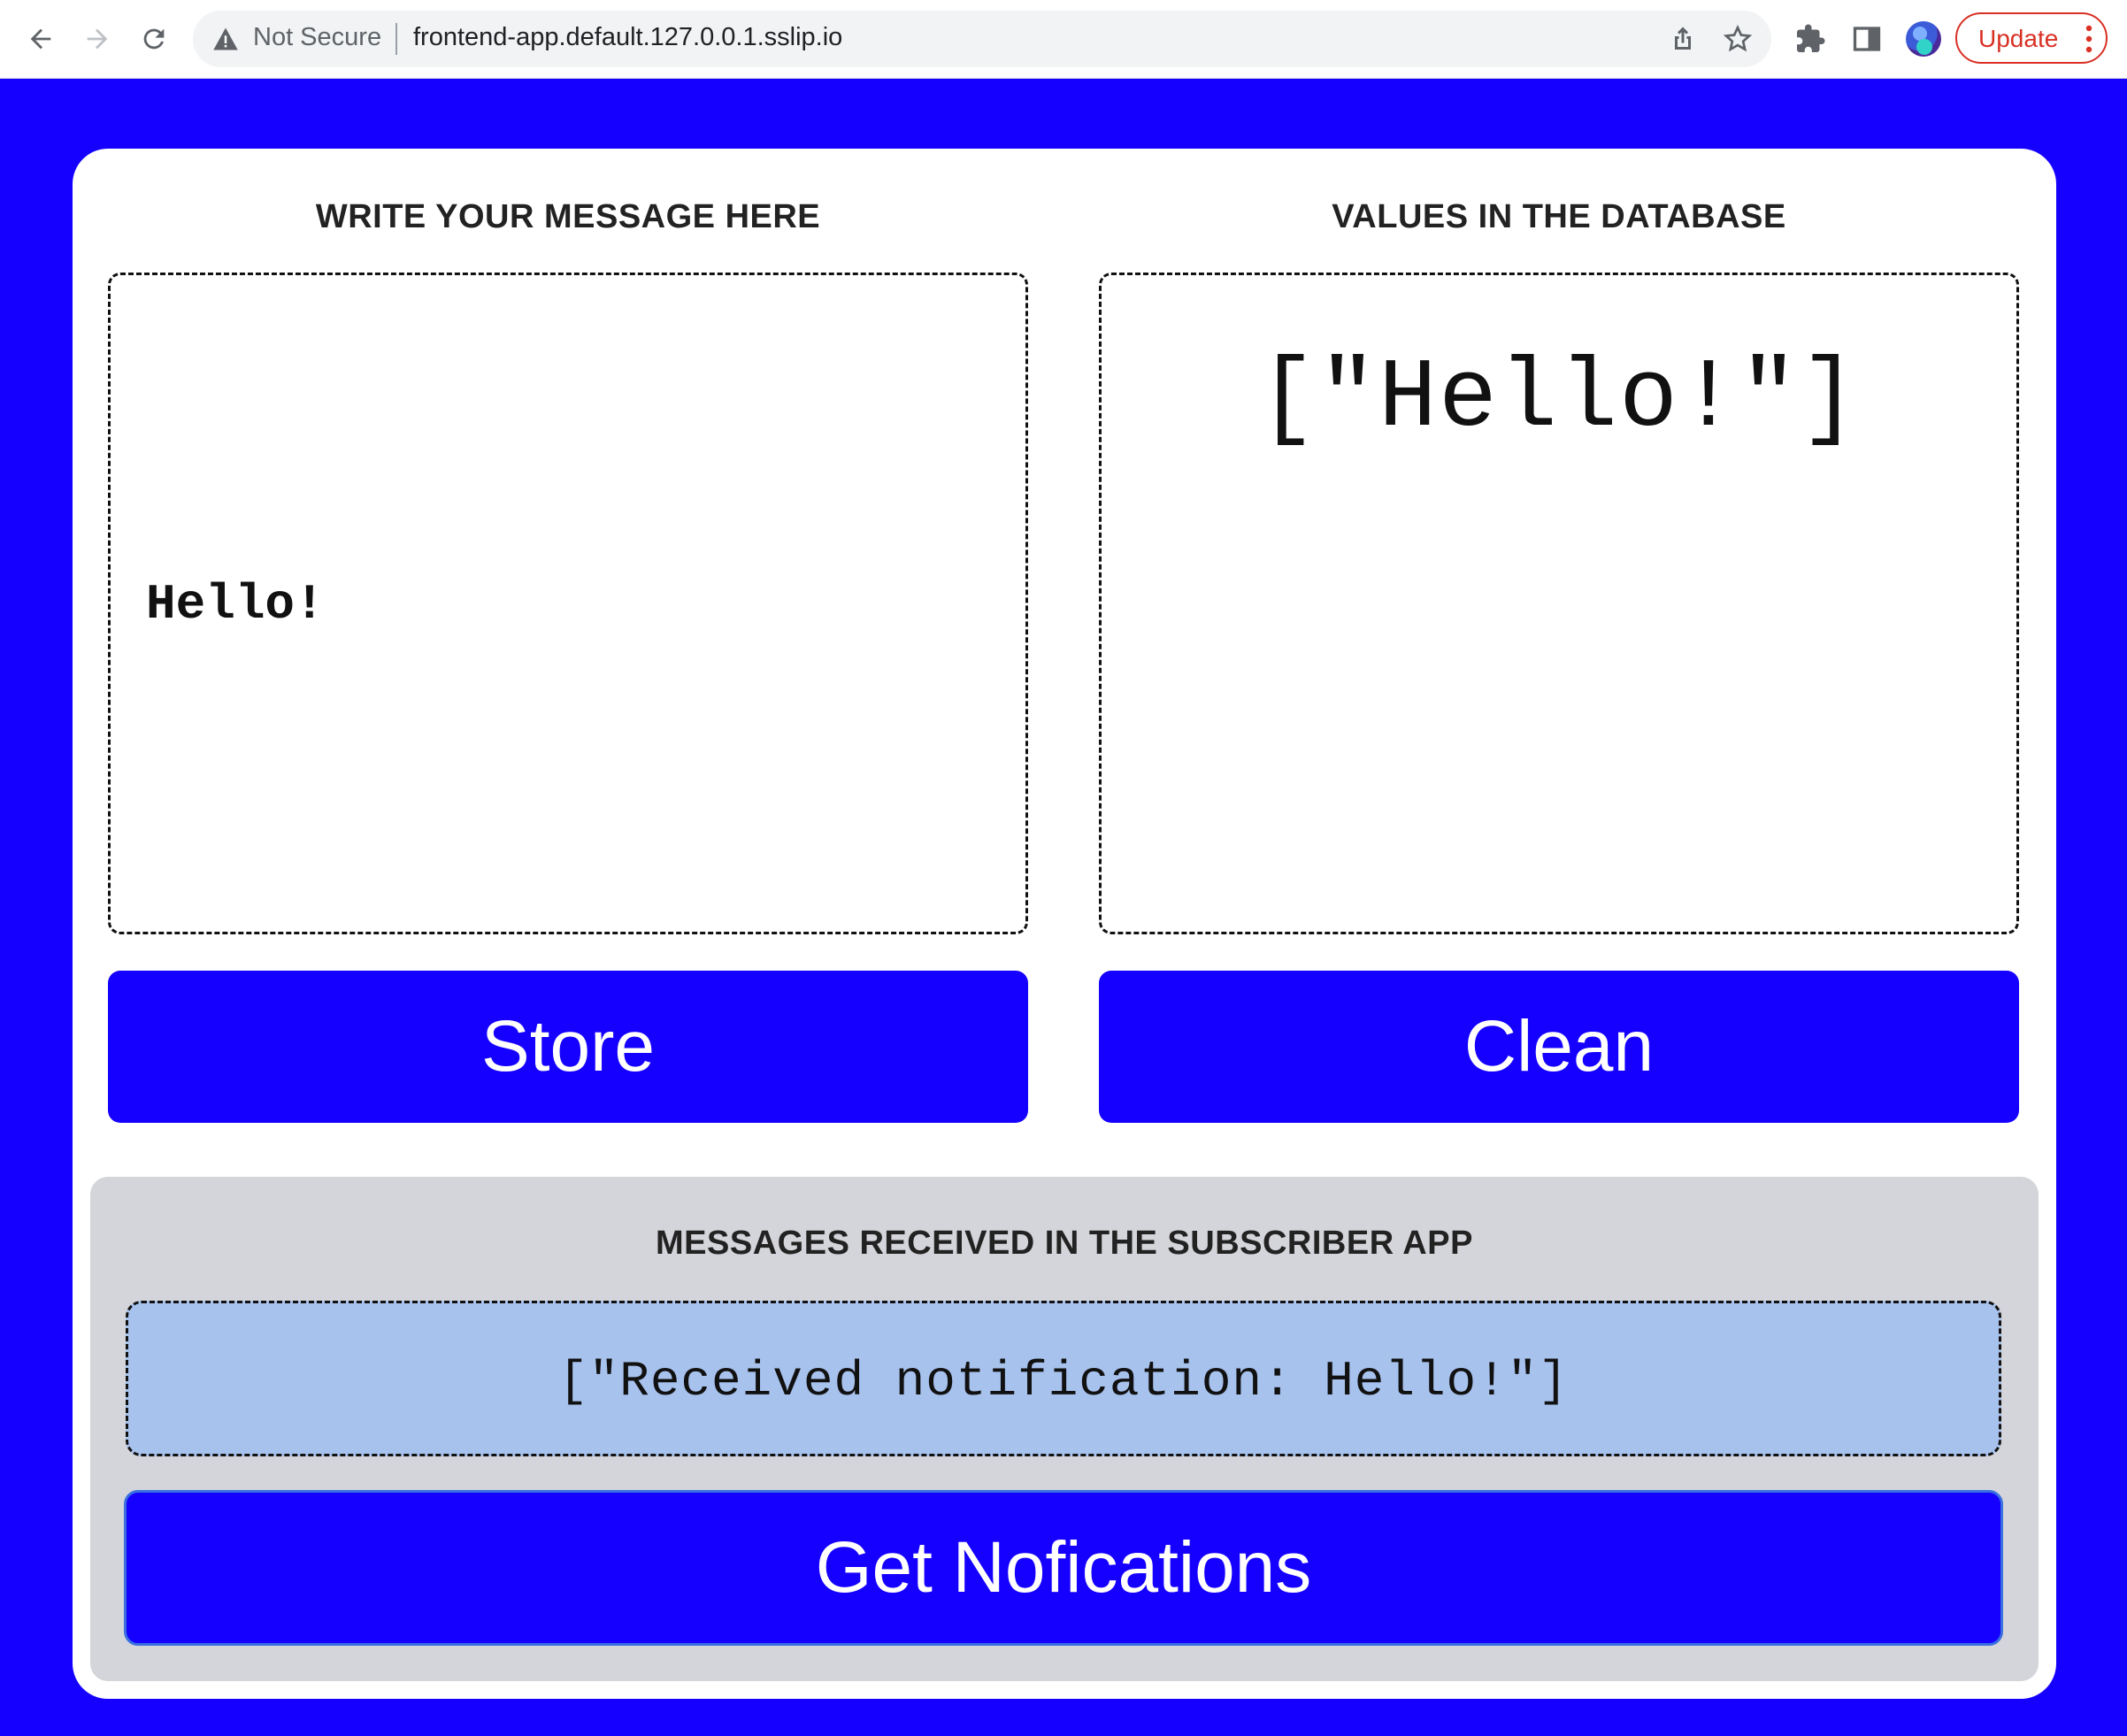 Image resolution: width=2127 pixels, height=1736 pixels. I want to click on security-label: Not Secure, so click(317, 37).